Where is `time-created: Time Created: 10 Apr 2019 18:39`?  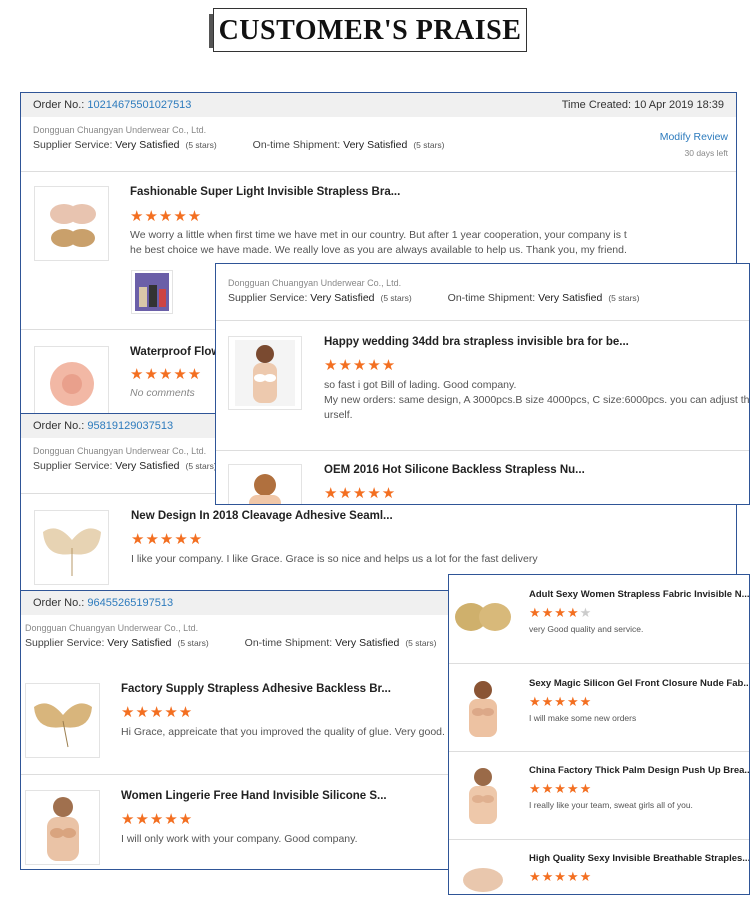
time-created: Time Created: 10 Apr 2019 18:39 is located at coordinates (642, 105).